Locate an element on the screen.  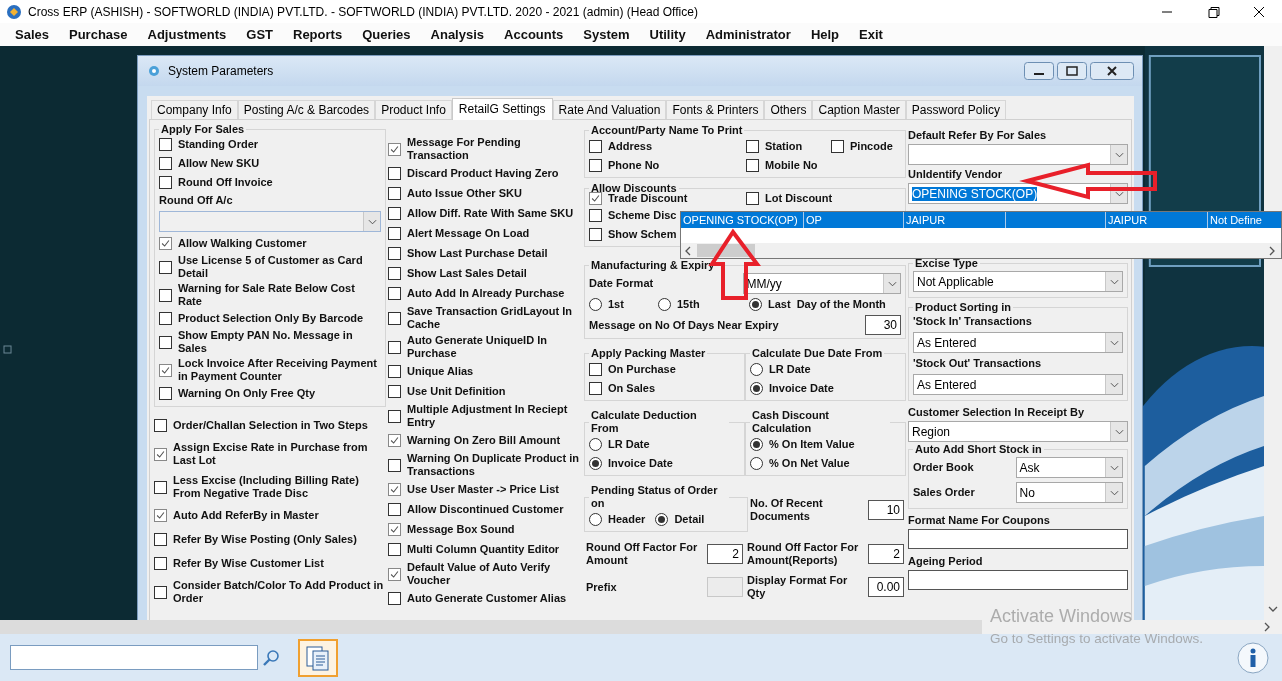
scroll-left-icon is located at coordinates (688, 250).